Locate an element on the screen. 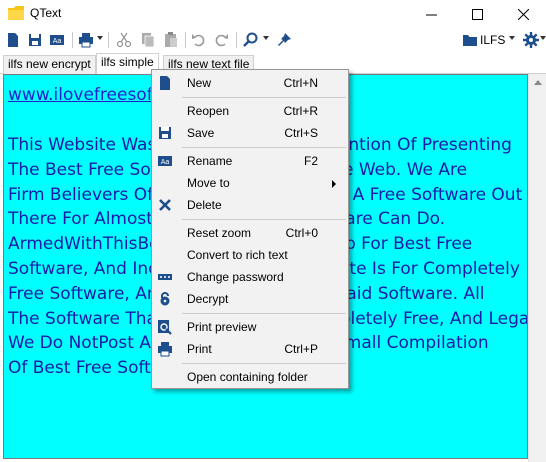 This screenshot has height=462, width=546. tab-ilfs-new-encrypt: ilfs new encrypt is located at coordinates (49, 64).